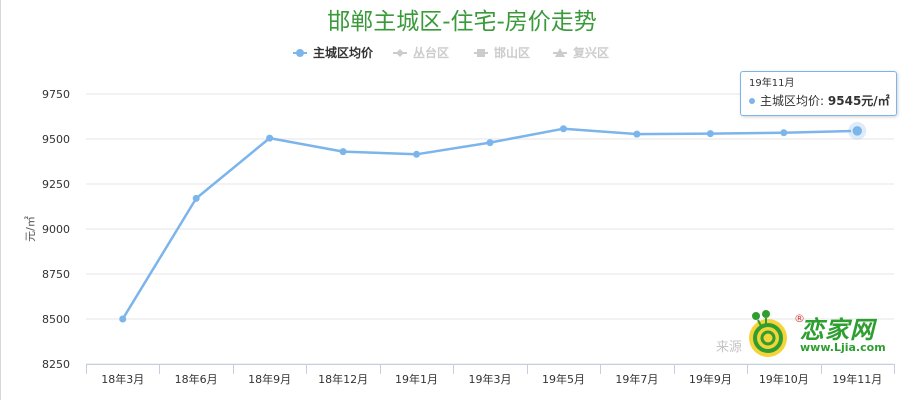 The width and height of the screenshot is (906, 400). I want to click on tooltip-value: 9545元/㎡, so click(858, 101).